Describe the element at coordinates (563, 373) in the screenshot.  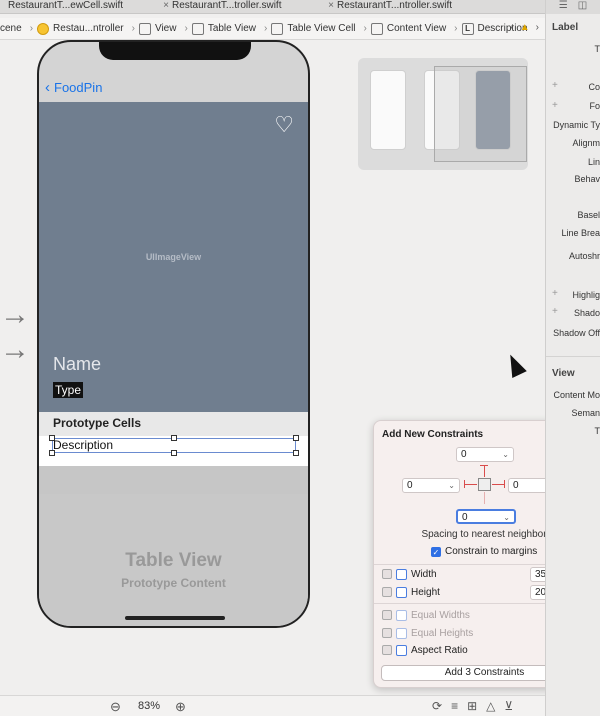
I see `view-section-header: View` at that location.